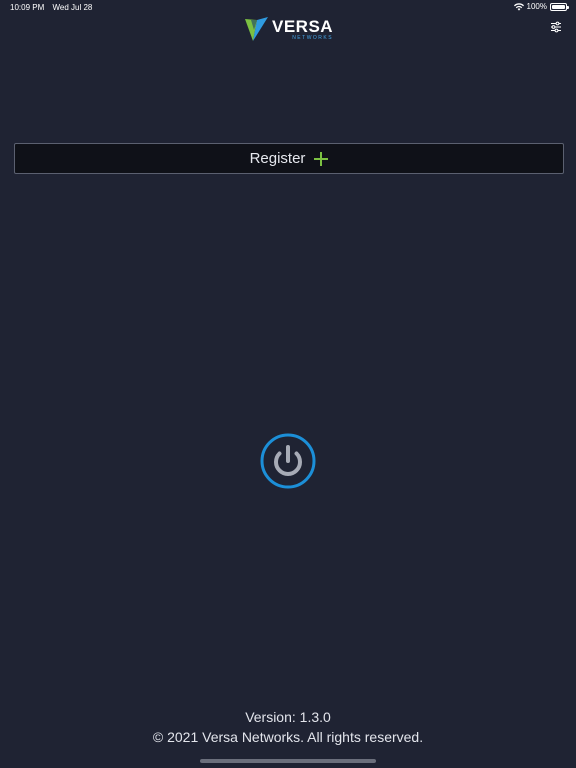 Image resolution: width=576 pixels, height=768 pixels. What do you see at coordinates (257, 29) in the screenshot?
I see `versa-logo-mark-icon` at bounding box center [257, 29].